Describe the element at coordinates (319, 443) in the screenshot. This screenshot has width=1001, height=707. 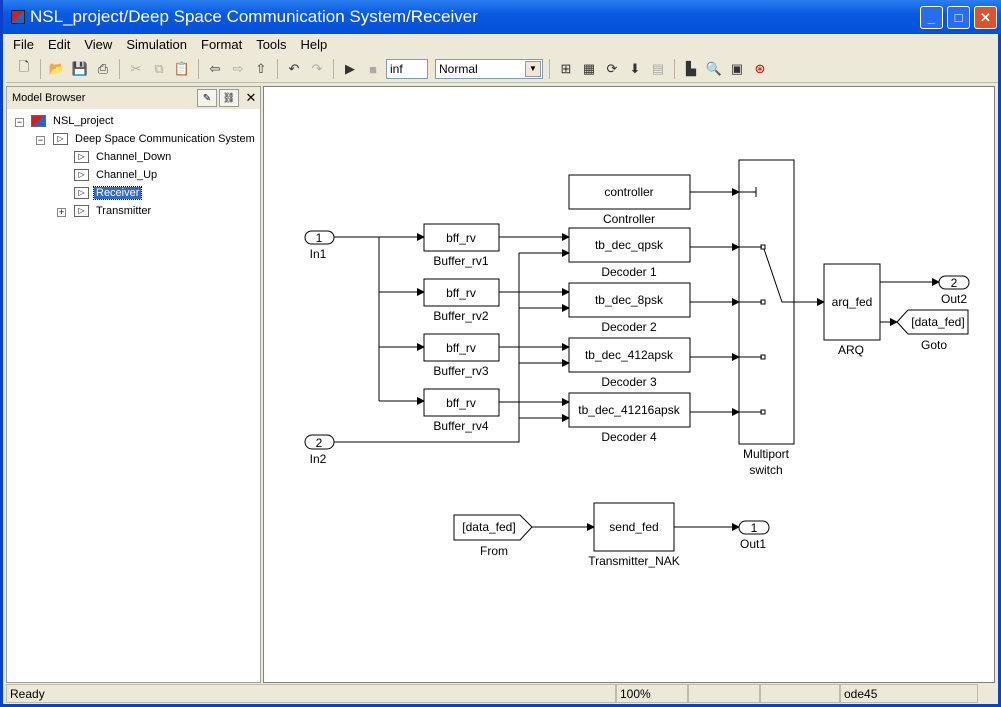
I see `in2-number: 2` at that location.